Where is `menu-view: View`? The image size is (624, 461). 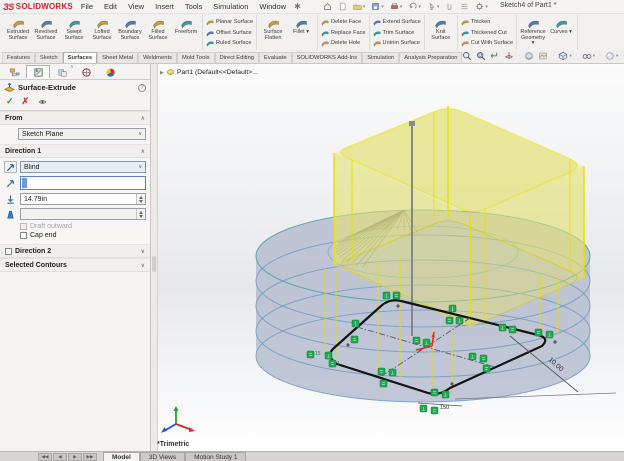
menu-view: View is located at coordinates (136, 6).